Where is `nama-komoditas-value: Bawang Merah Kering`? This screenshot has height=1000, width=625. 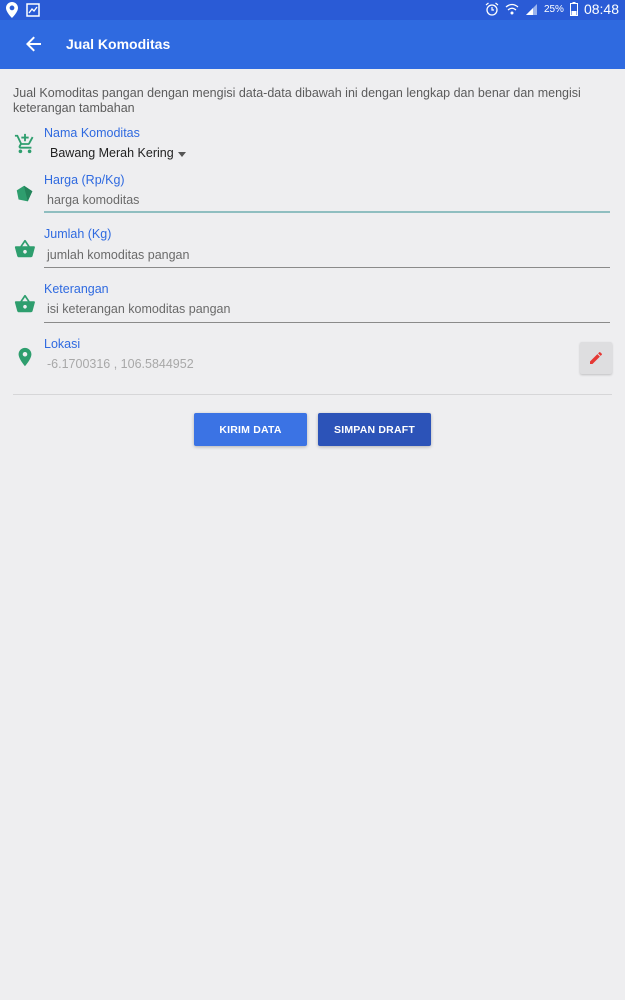
nama-komoditas-value: Bawang Merah Kering is located at coordinates (112, 153).